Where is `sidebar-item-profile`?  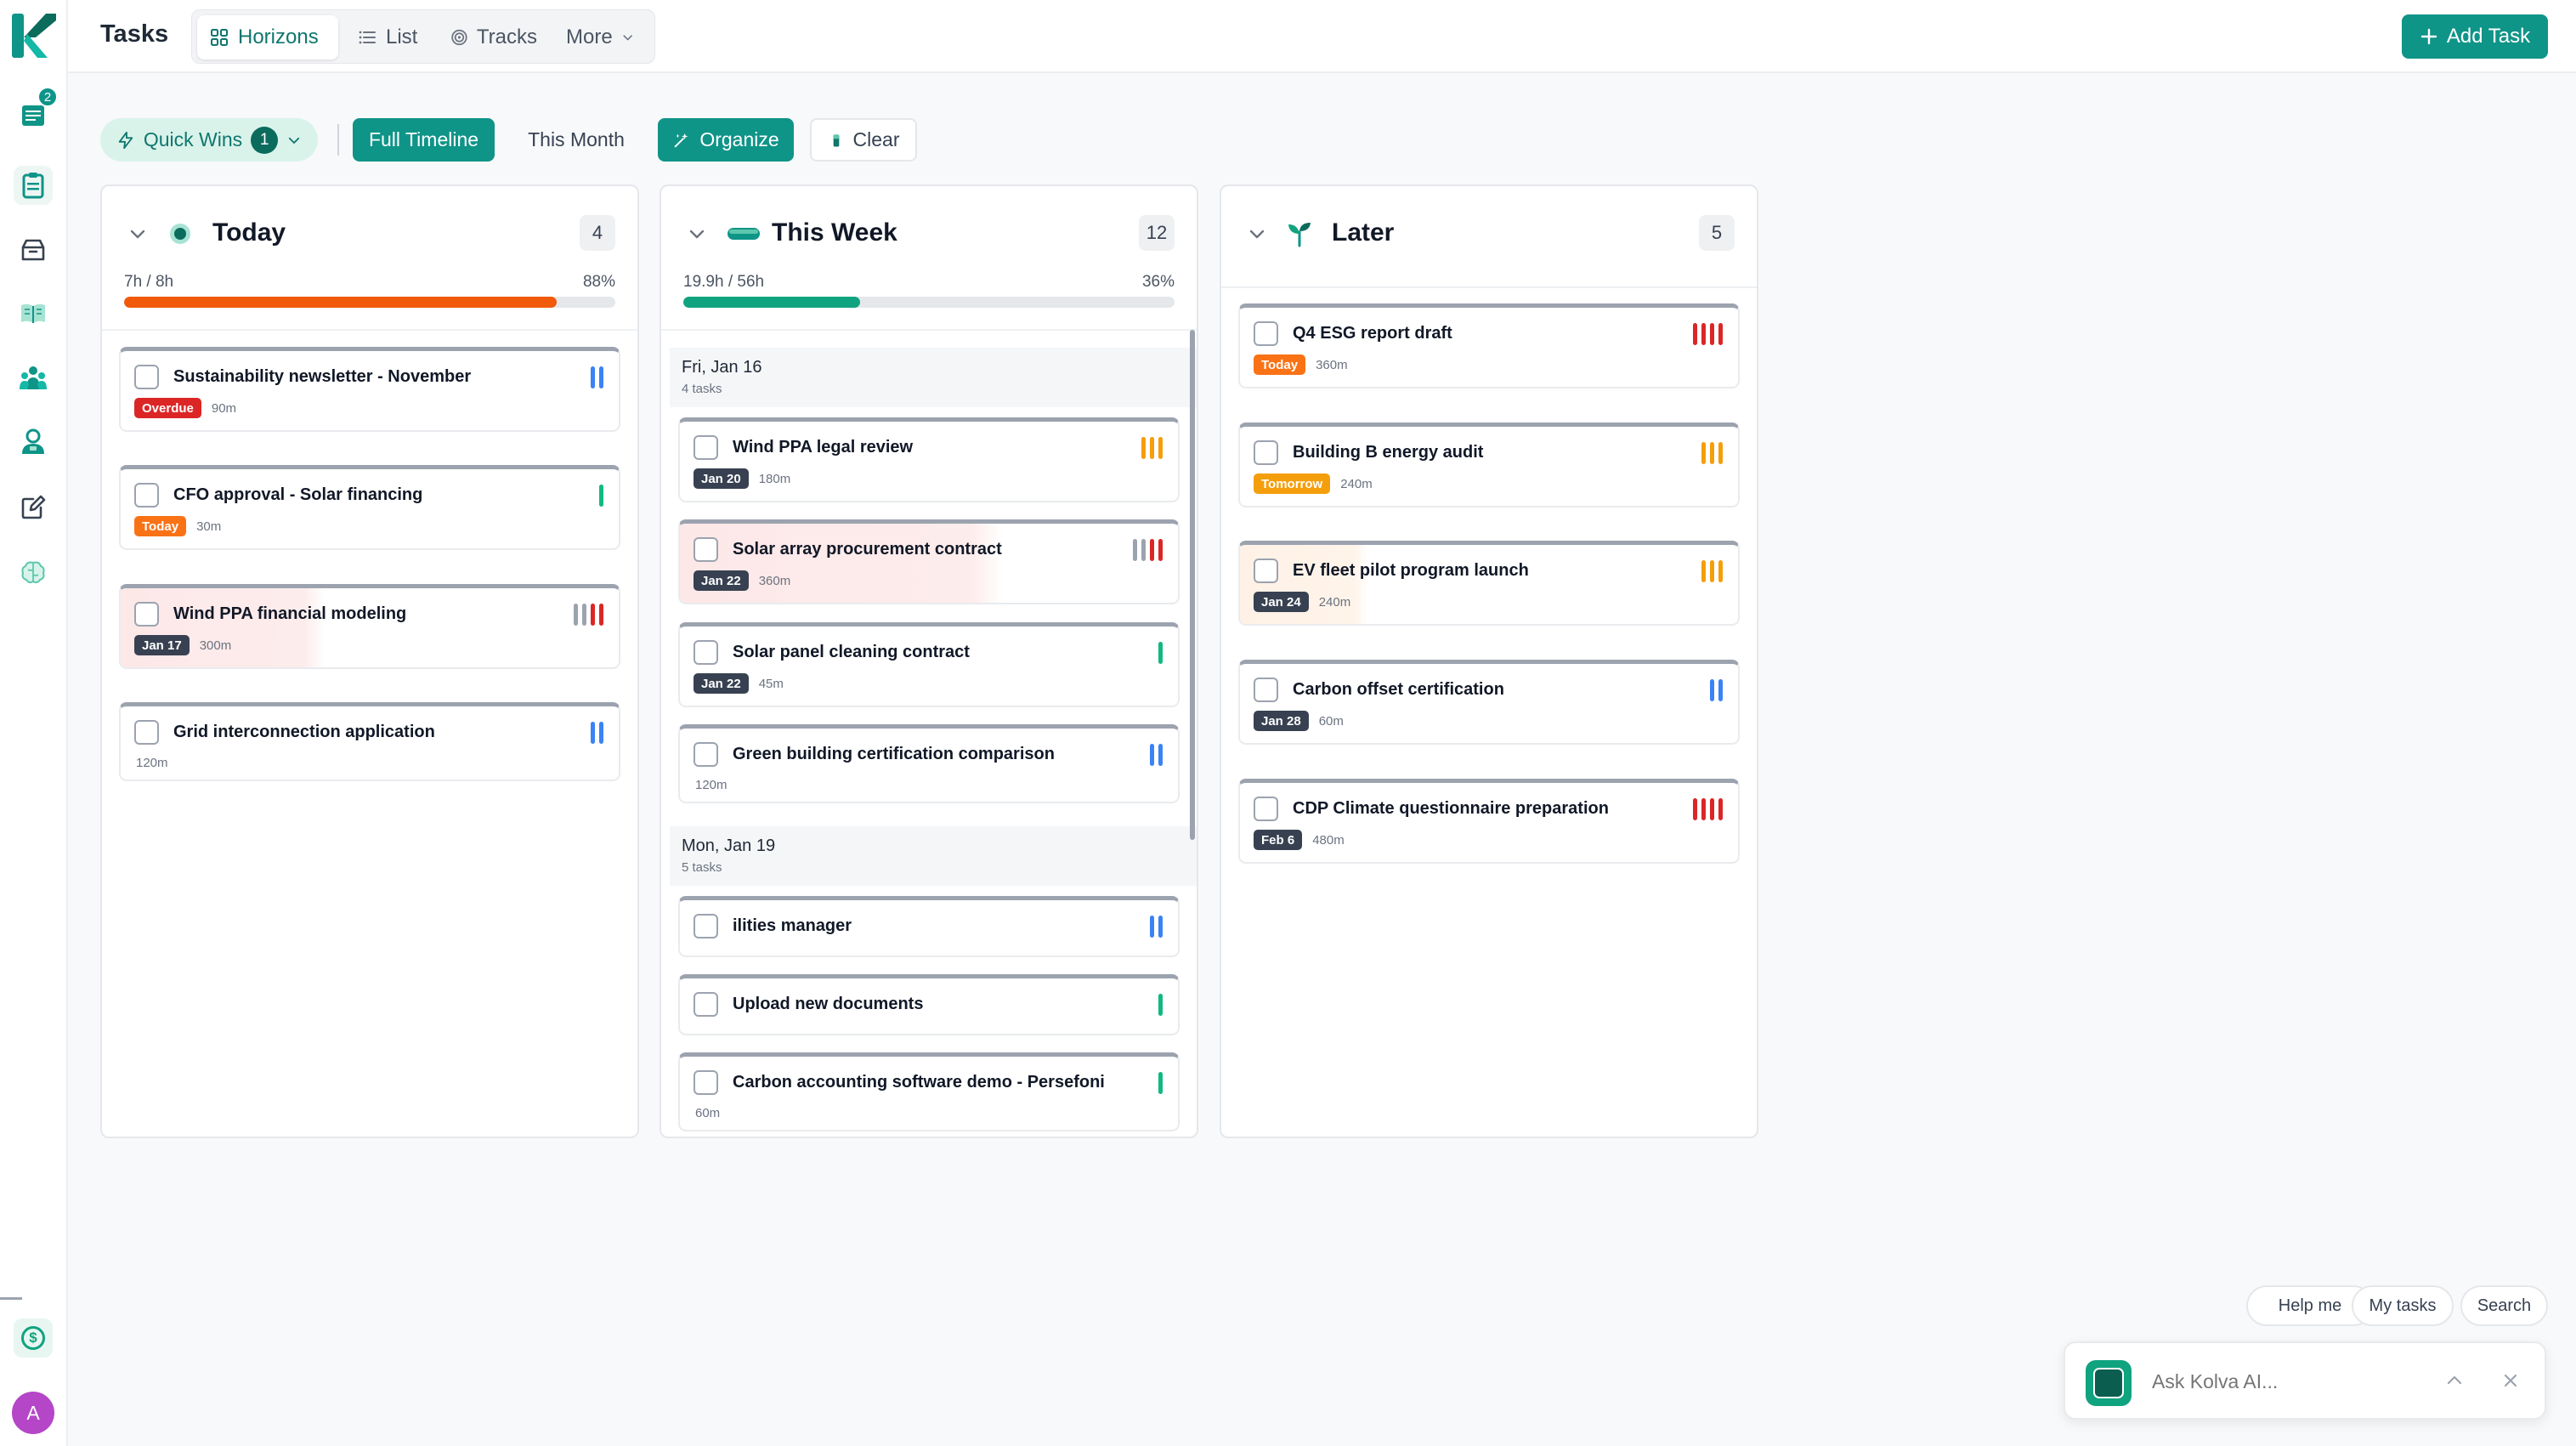 sidebar-item-profile is located at coordinates (33, 442).